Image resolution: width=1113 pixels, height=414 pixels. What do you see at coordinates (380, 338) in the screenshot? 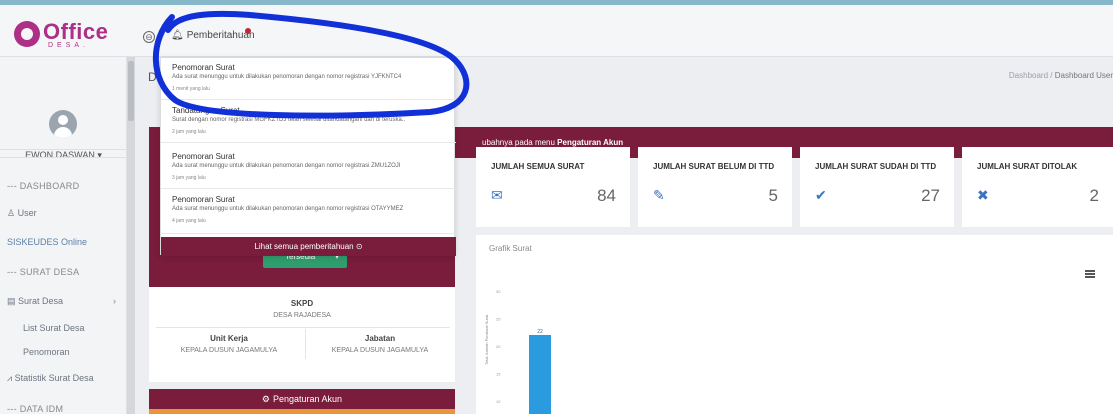
I see `jabatan-label: Jabatan` at bounding box center [380, 338].